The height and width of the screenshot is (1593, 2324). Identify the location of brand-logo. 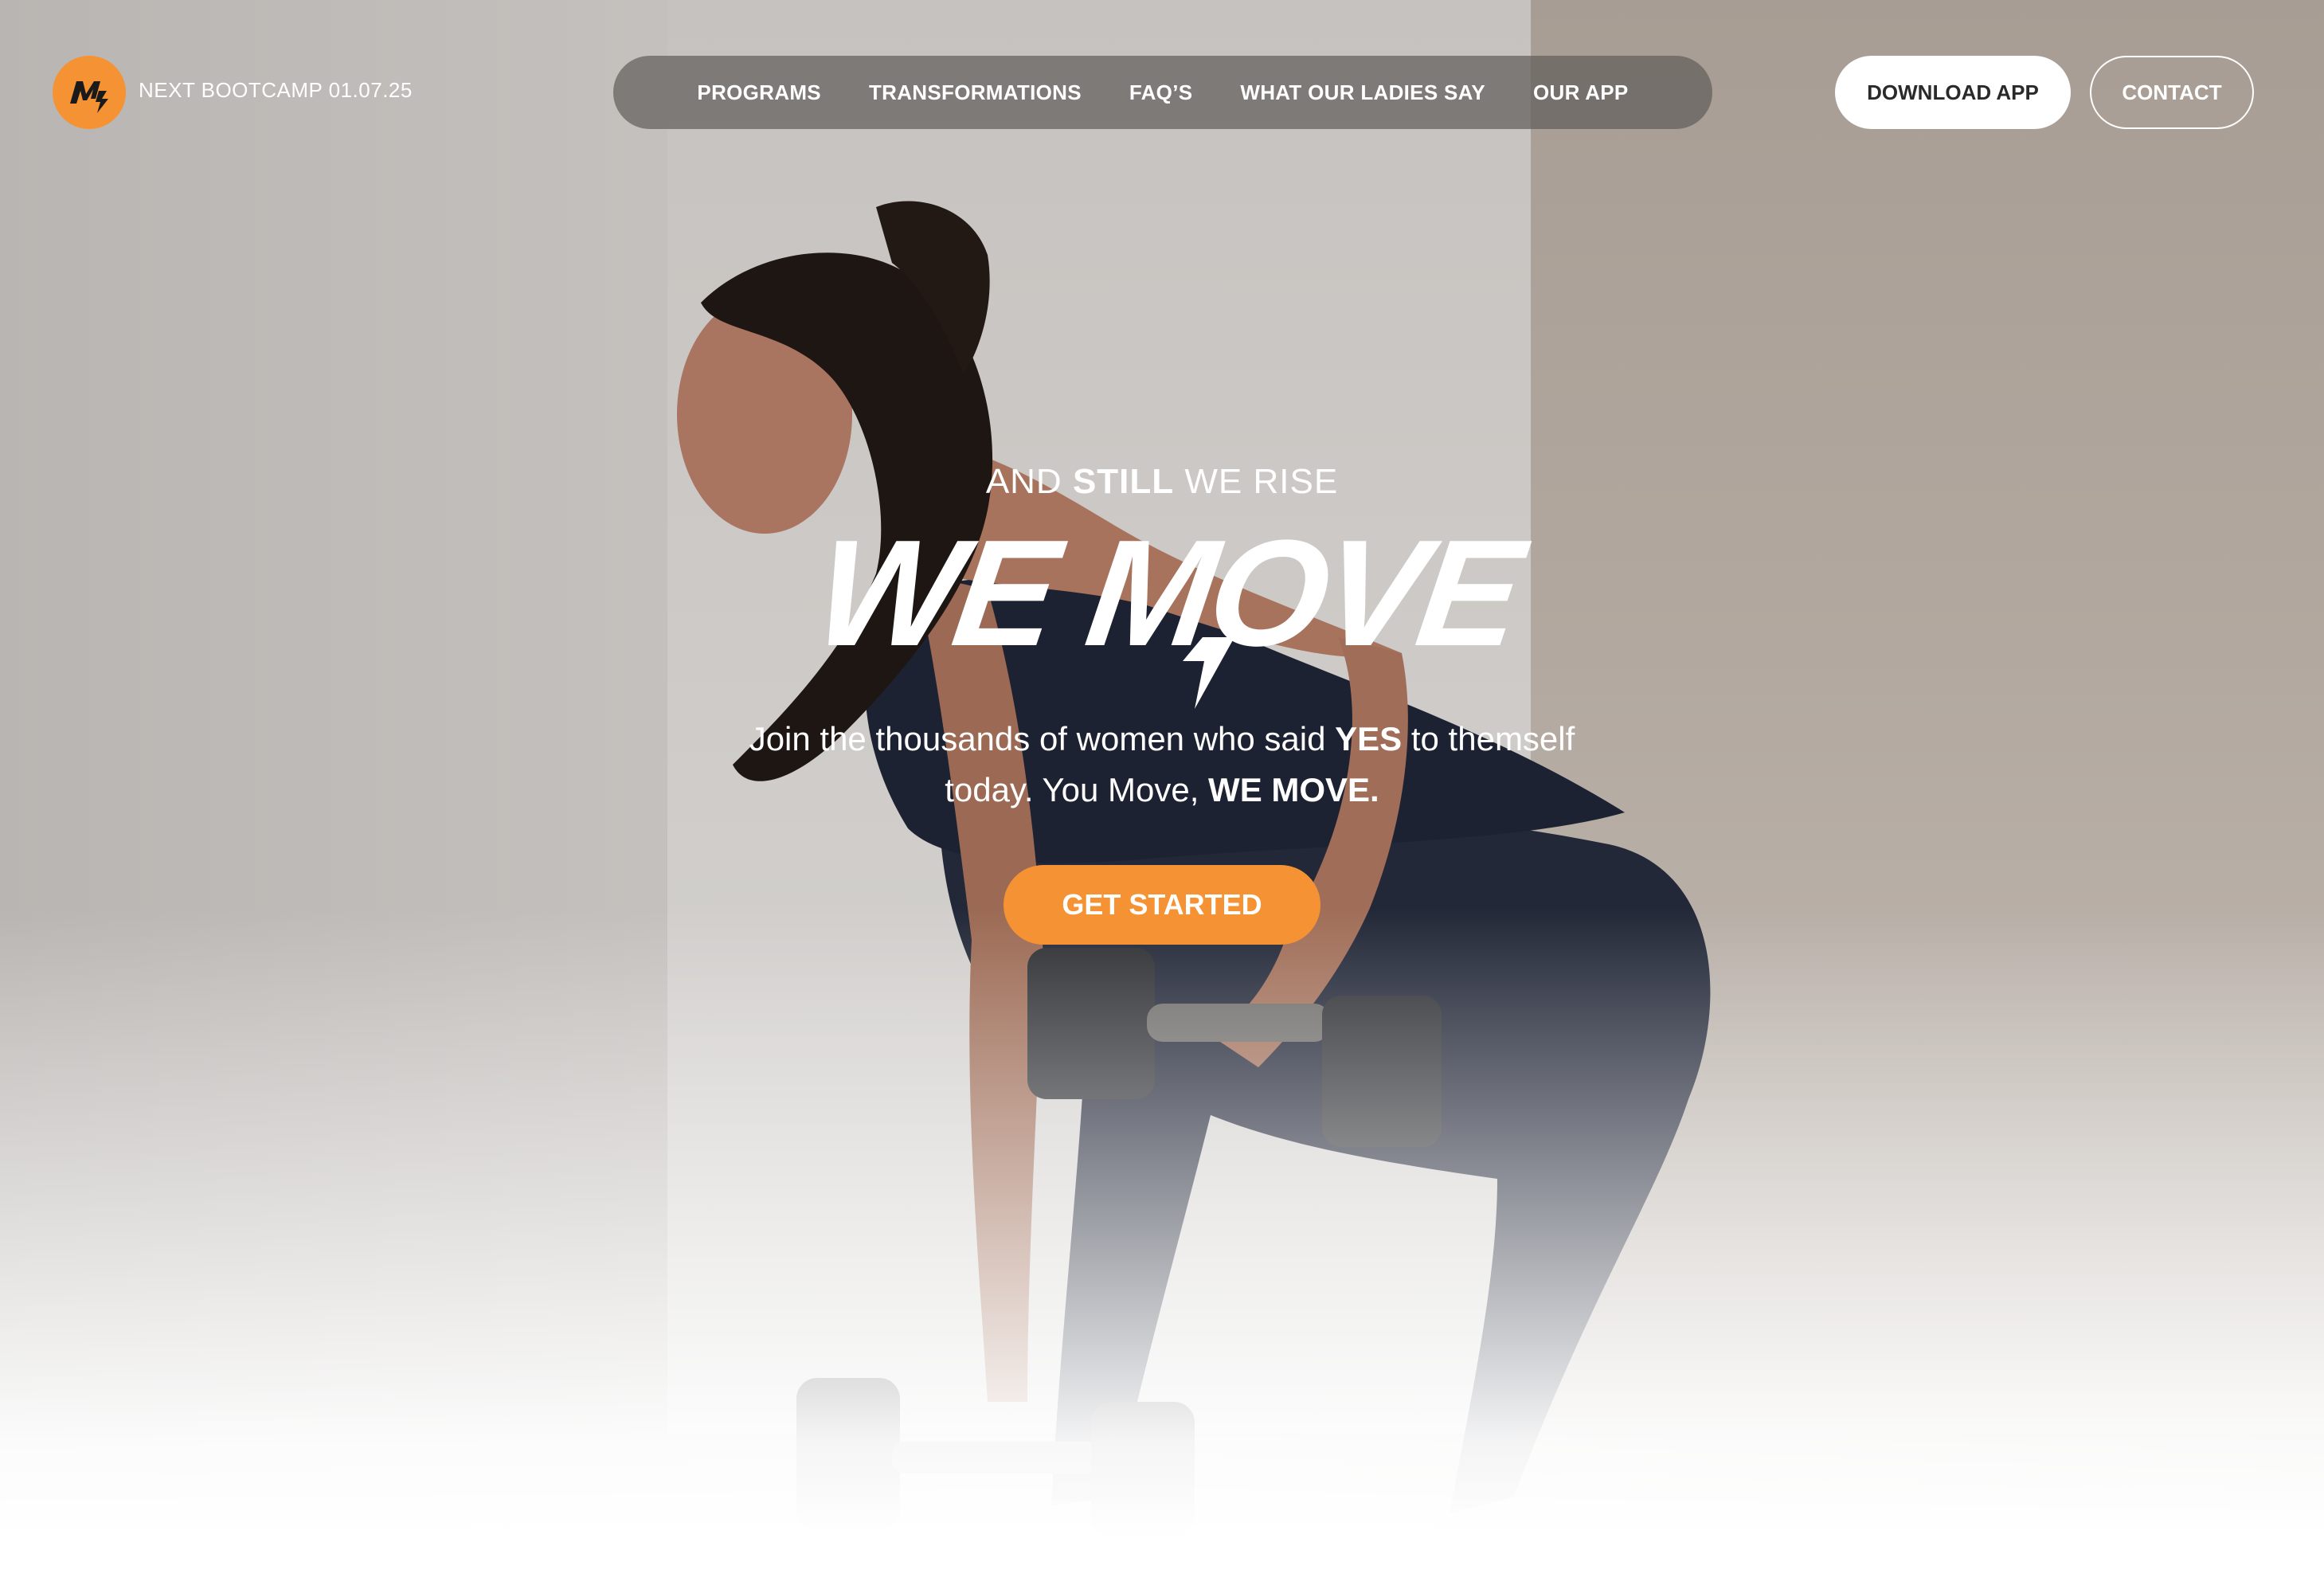
(89, 92).